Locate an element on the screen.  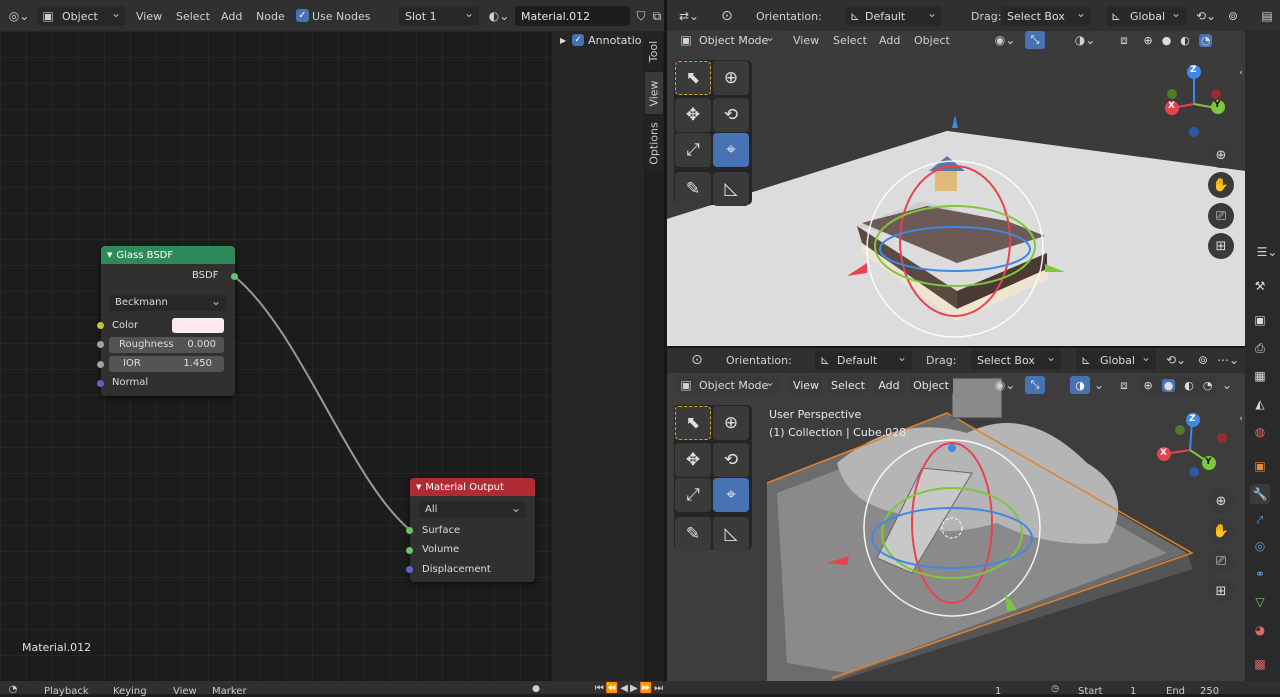
tool-properties-icon: ⚒ is located at coordinates (1260, 286).